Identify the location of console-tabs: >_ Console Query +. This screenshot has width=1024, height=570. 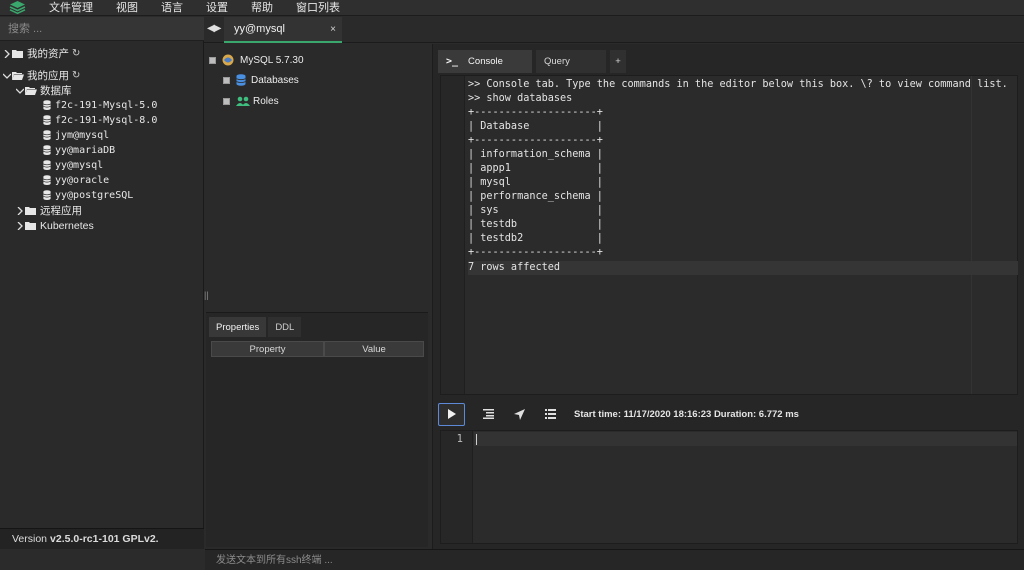
(534, 61).